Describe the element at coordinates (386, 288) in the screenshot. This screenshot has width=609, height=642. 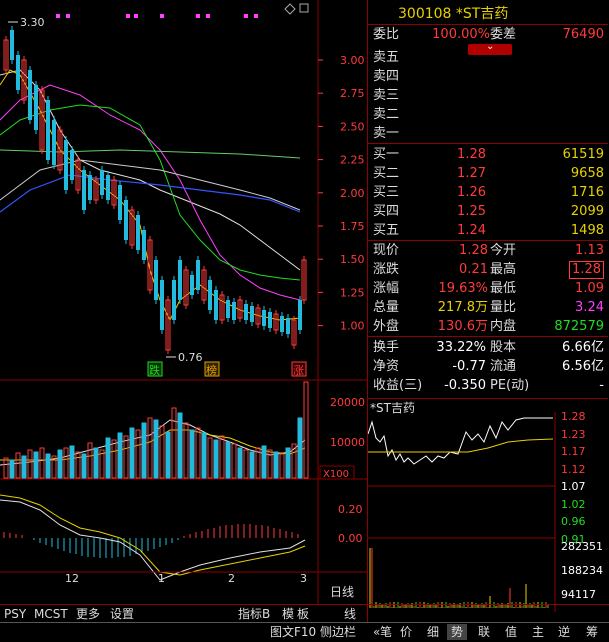
I see `stat-label: 涨幅` at that location.